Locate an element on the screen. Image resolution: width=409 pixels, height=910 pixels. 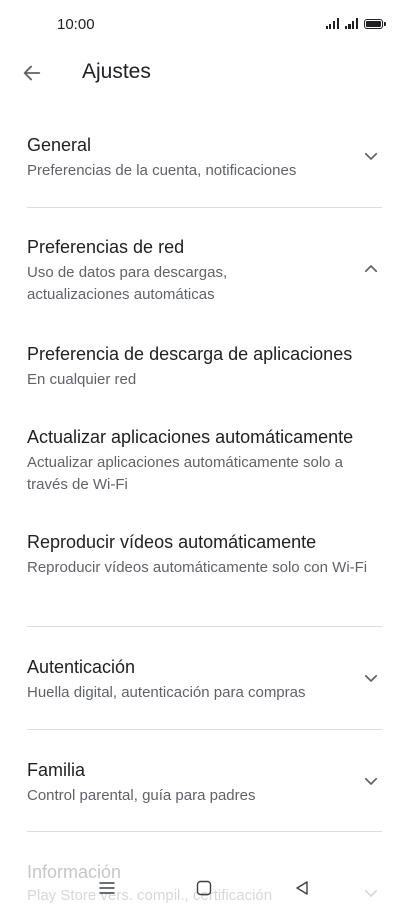
status-icons is located at coordinates (355, 23).